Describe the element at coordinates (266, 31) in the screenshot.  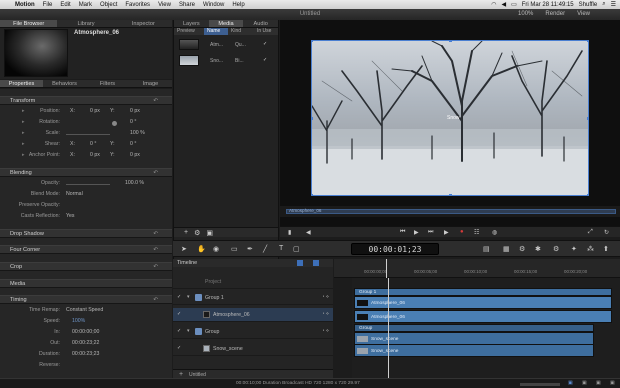
I see `col-in-use: In Use` at that location.